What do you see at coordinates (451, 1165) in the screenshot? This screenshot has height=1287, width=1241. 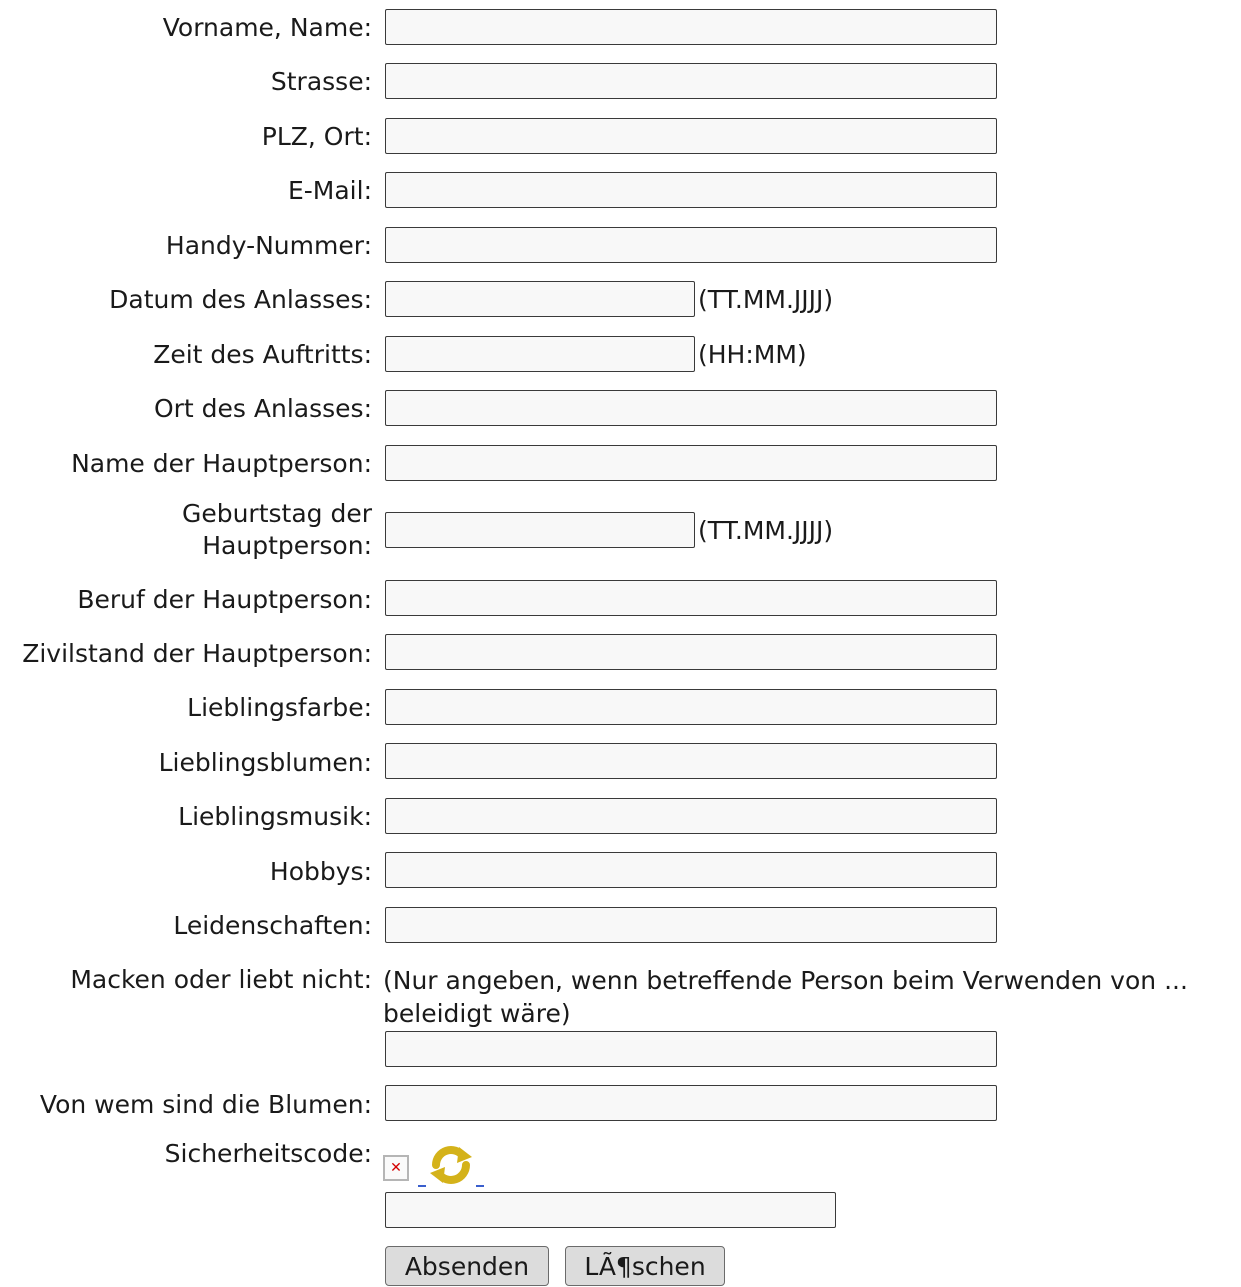 I see `refresh-icon` at bounding box center [451, 1165].